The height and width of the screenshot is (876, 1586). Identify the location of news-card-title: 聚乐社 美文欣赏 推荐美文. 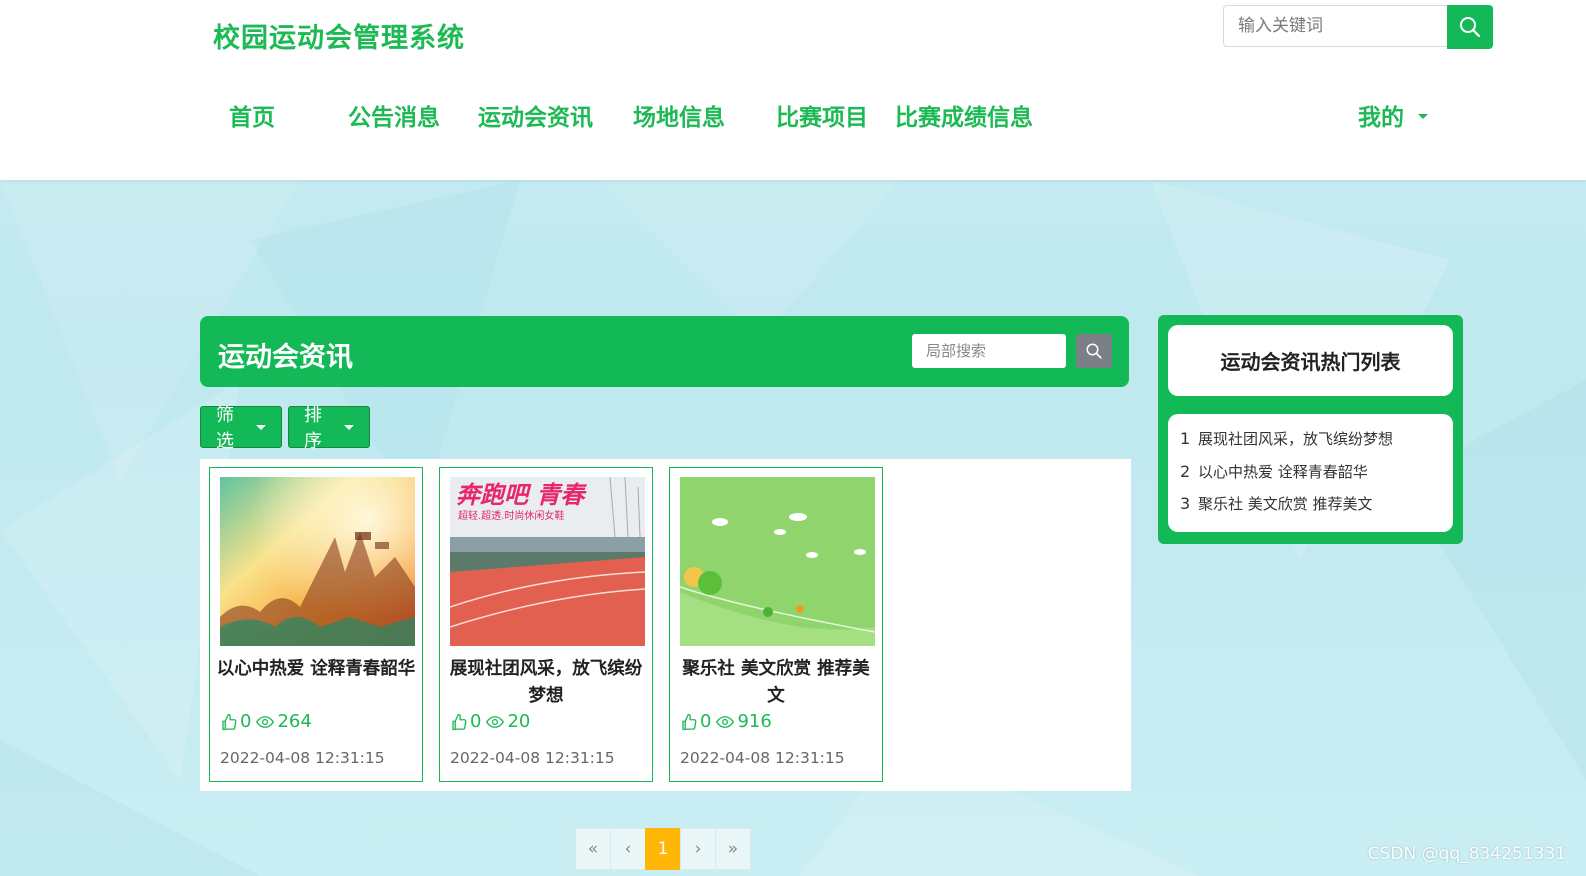
(776, 682).